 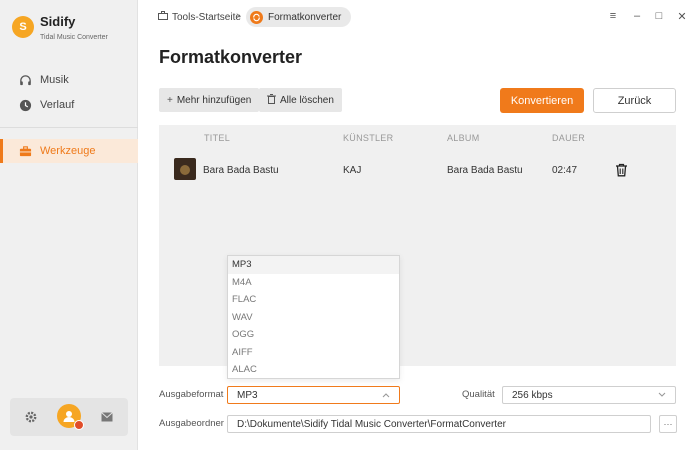 What do you see at coordinates (386, 395) in the screenshot?
I see `chevron-up-icon` at bounding box center [386, 395].